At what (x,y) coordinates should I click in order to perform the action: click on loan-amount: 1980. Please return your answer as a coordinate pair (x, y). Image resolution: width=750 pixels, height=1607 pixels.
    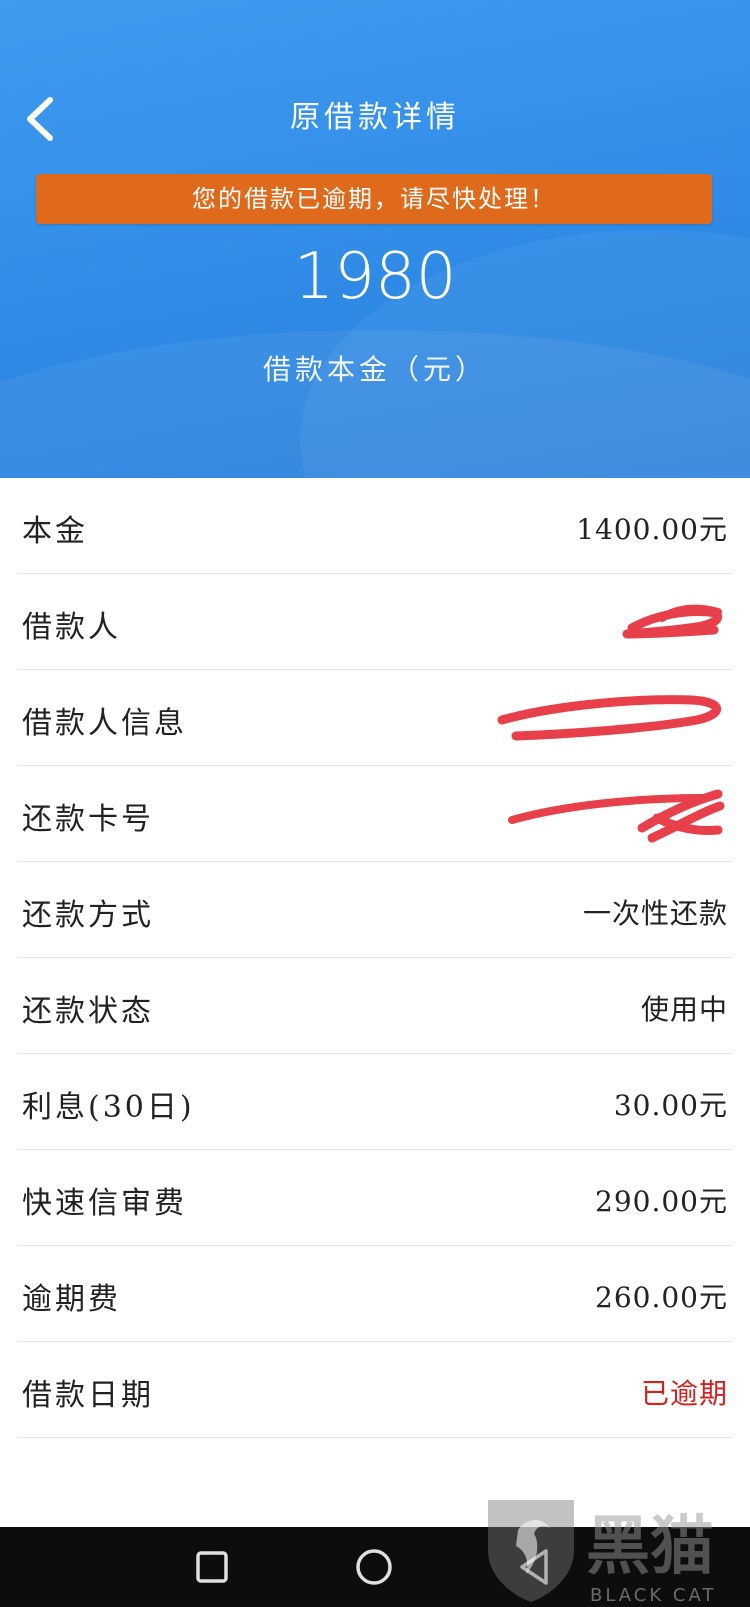
    Looking at the image, I should click on (375, 277).